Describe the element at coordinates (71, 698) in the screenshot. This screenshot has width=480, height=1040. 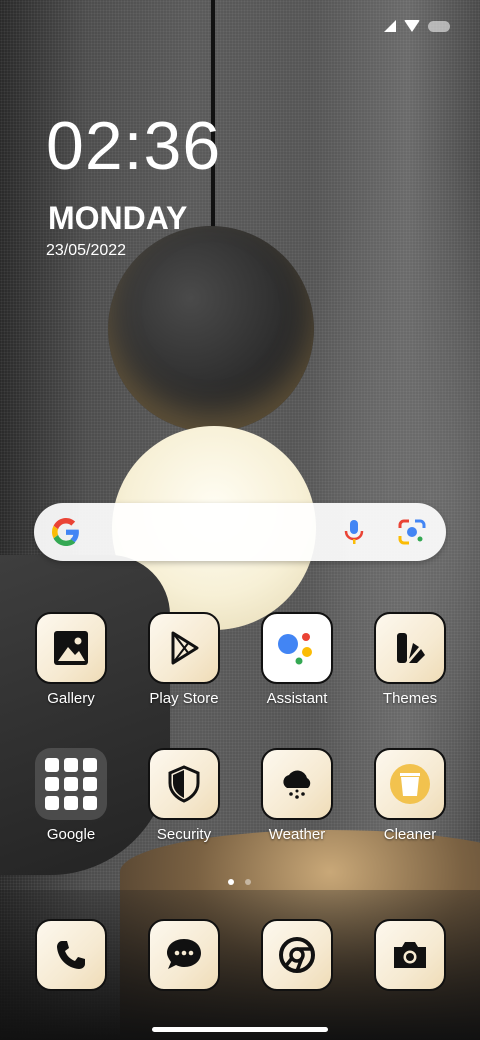
I see `app-label: Gallery` at that location.